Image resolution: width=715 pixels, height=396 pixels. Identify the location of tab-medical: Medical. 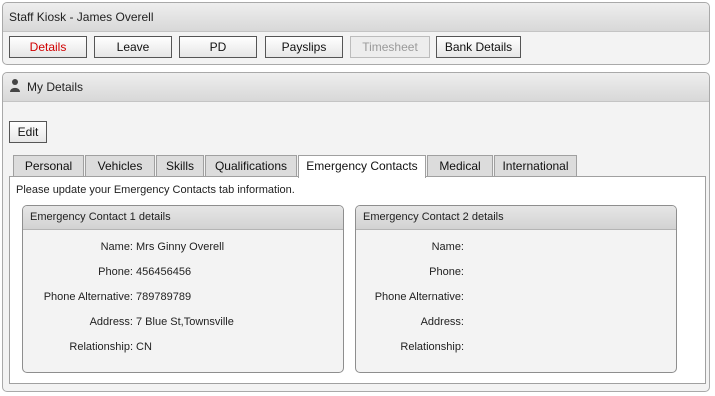
(460, 166).